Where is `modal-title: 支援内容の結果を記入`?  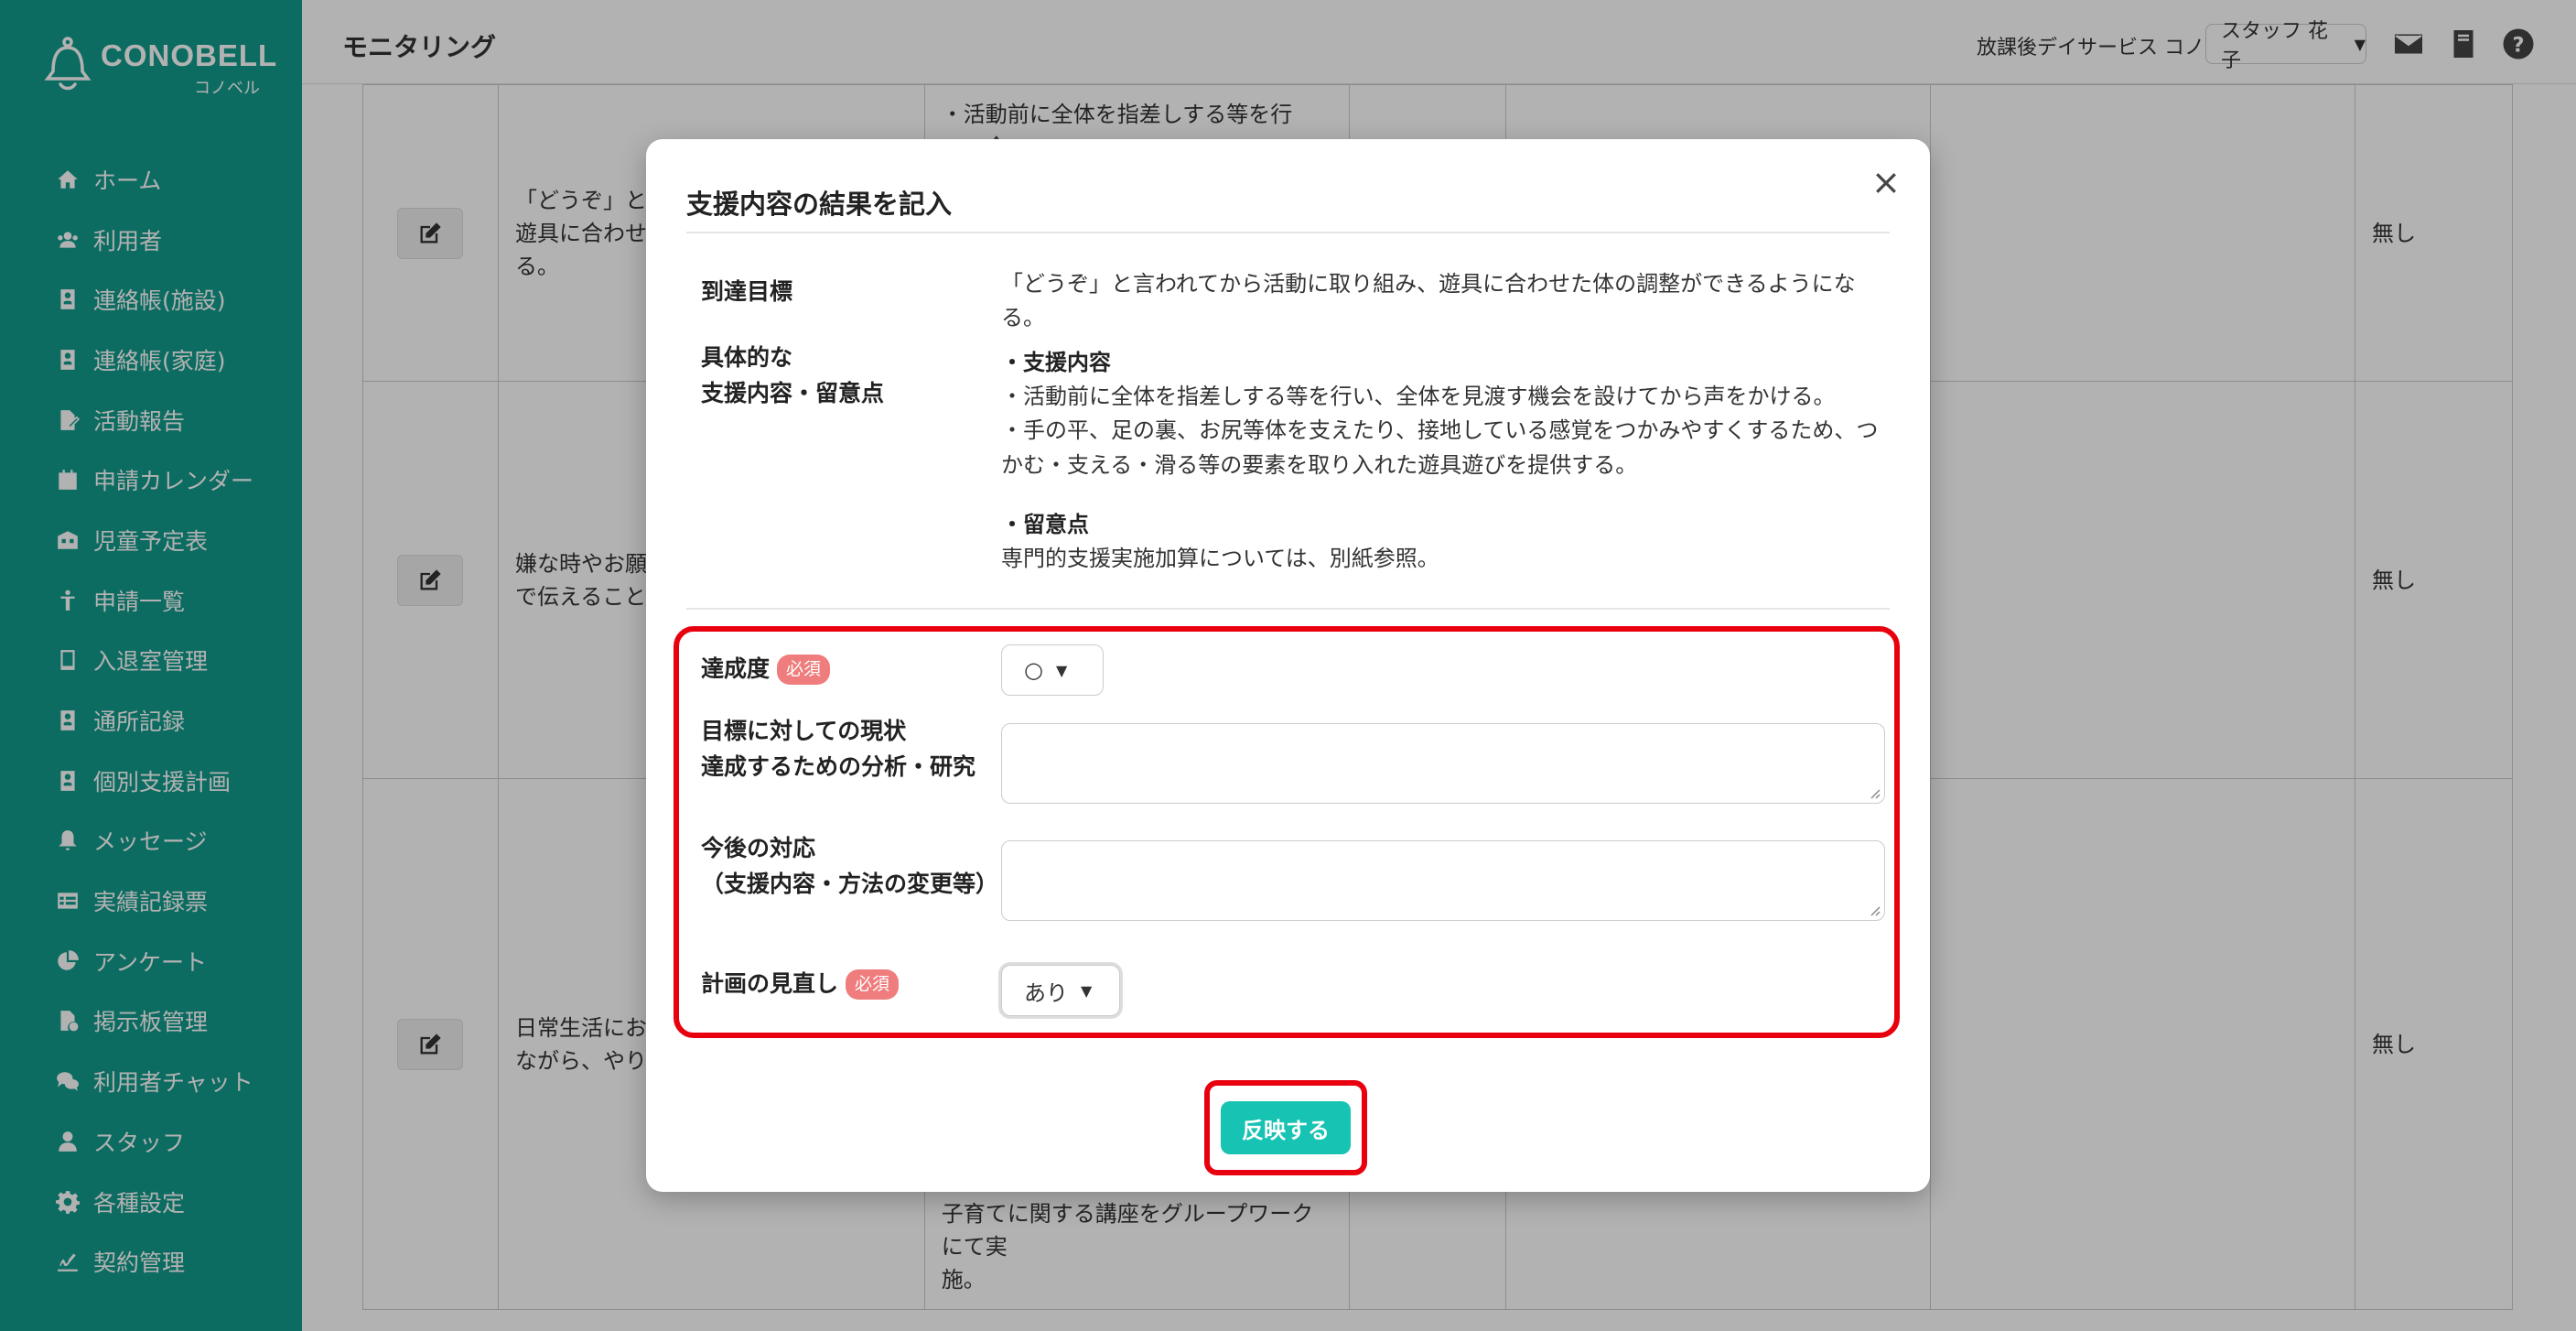
modal-title: 支援内容の結果を記入 is located at coordinates (819, 204).